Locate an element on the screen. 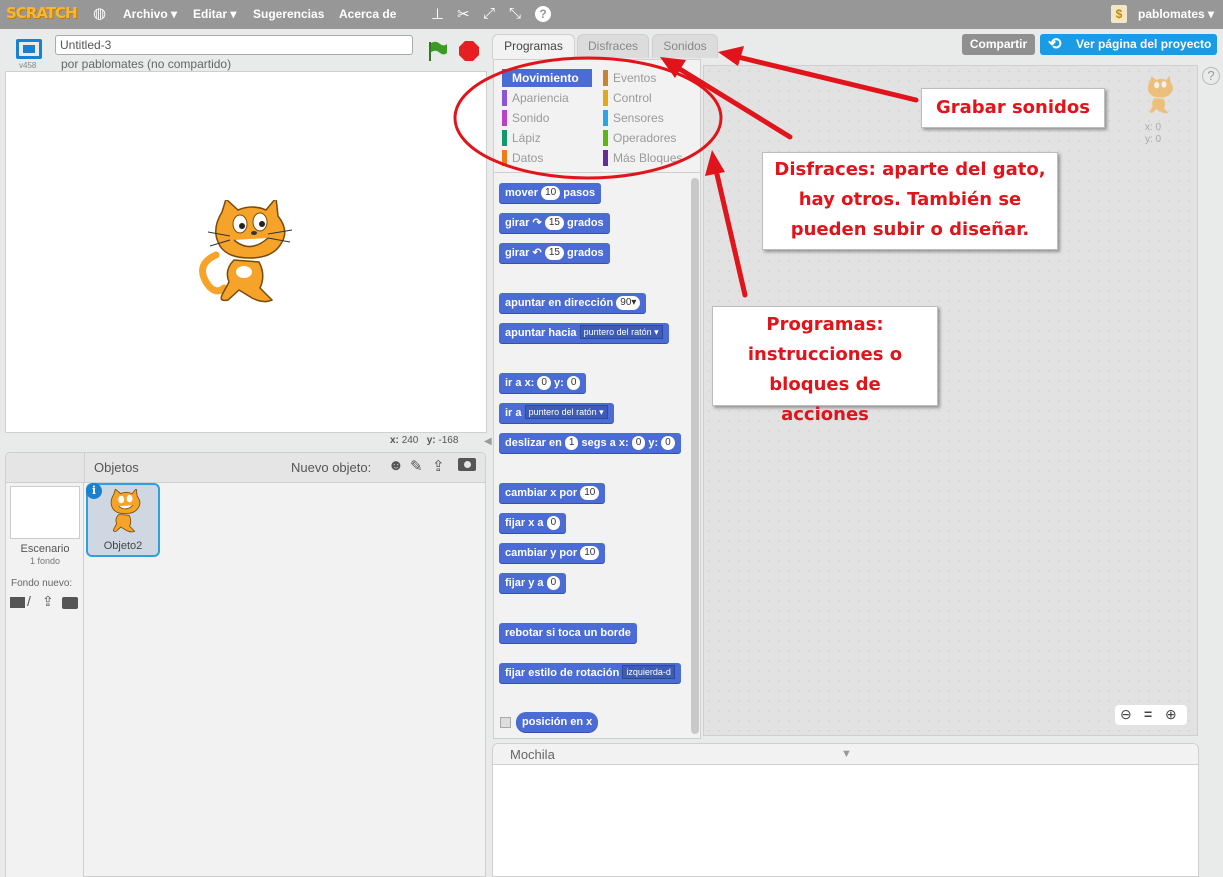 The image size is (1223, 877). arrow-sonidos is located at coordinates (827, 78).